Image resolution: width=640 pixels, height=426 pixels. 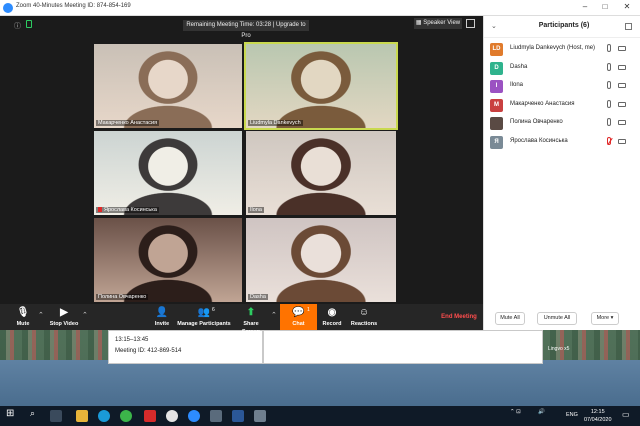 I want to click on participants-panel-footer: Mute All Unmute All More ▾, so click(x=562, y=320).